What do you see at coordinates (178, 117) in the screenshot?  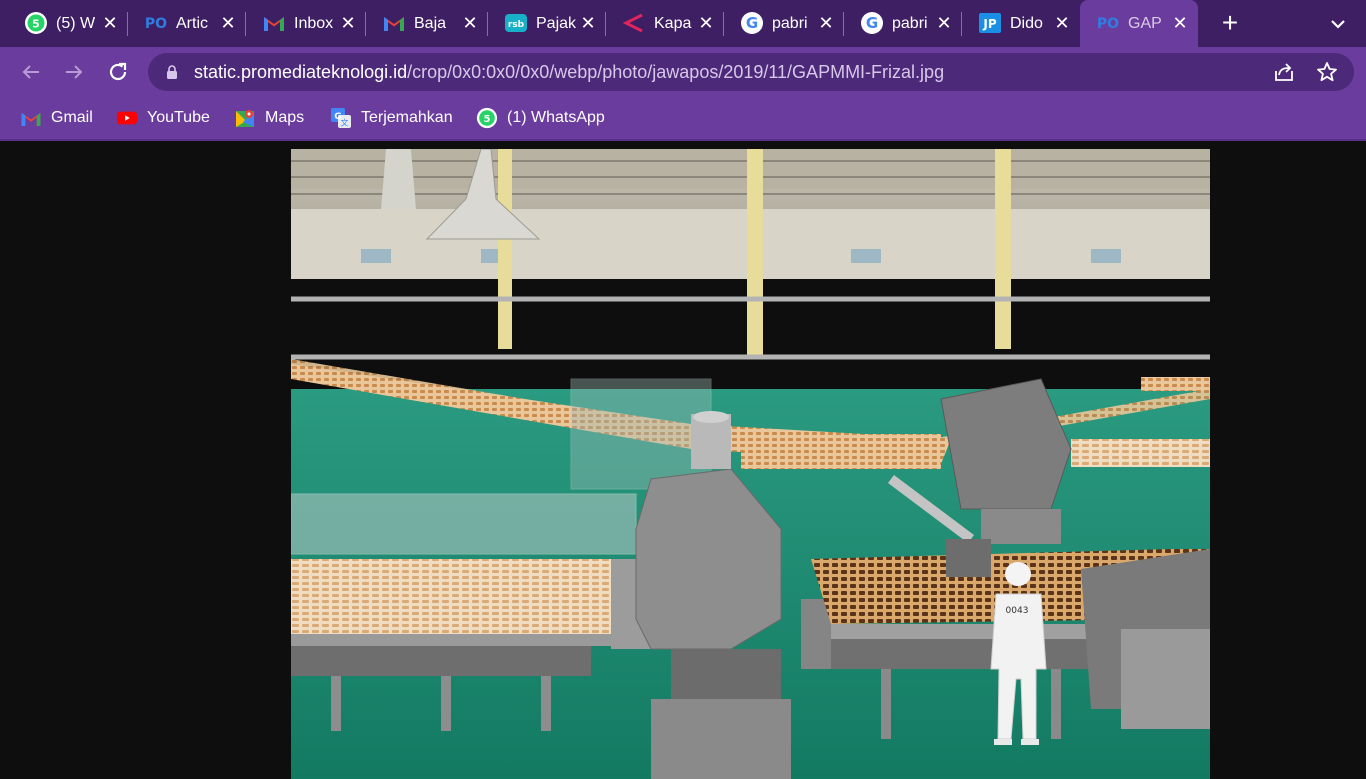 I see `bookmark-label: YouTube` at bounding box center [178, 117].